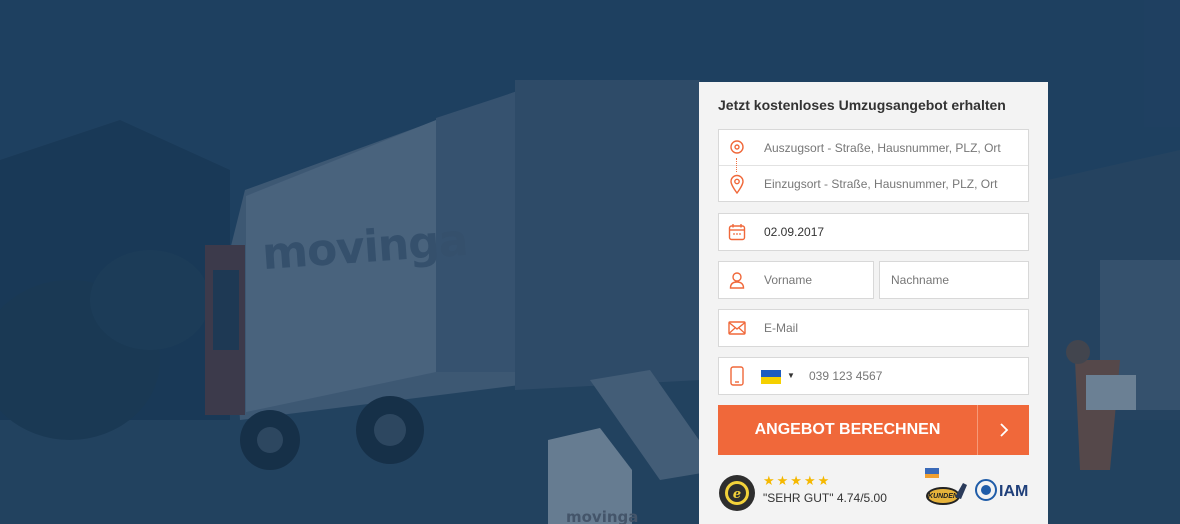  Describe the element at coordinates (781, 328) in the screenshot. I see `email-placeholder: E-Mail` at that location.